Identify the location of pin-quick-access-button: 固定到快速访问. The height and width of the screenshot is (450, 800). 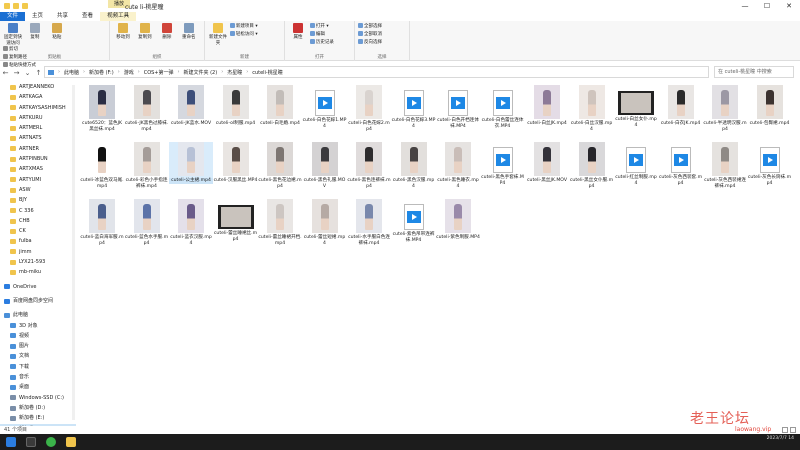
(13, 34).